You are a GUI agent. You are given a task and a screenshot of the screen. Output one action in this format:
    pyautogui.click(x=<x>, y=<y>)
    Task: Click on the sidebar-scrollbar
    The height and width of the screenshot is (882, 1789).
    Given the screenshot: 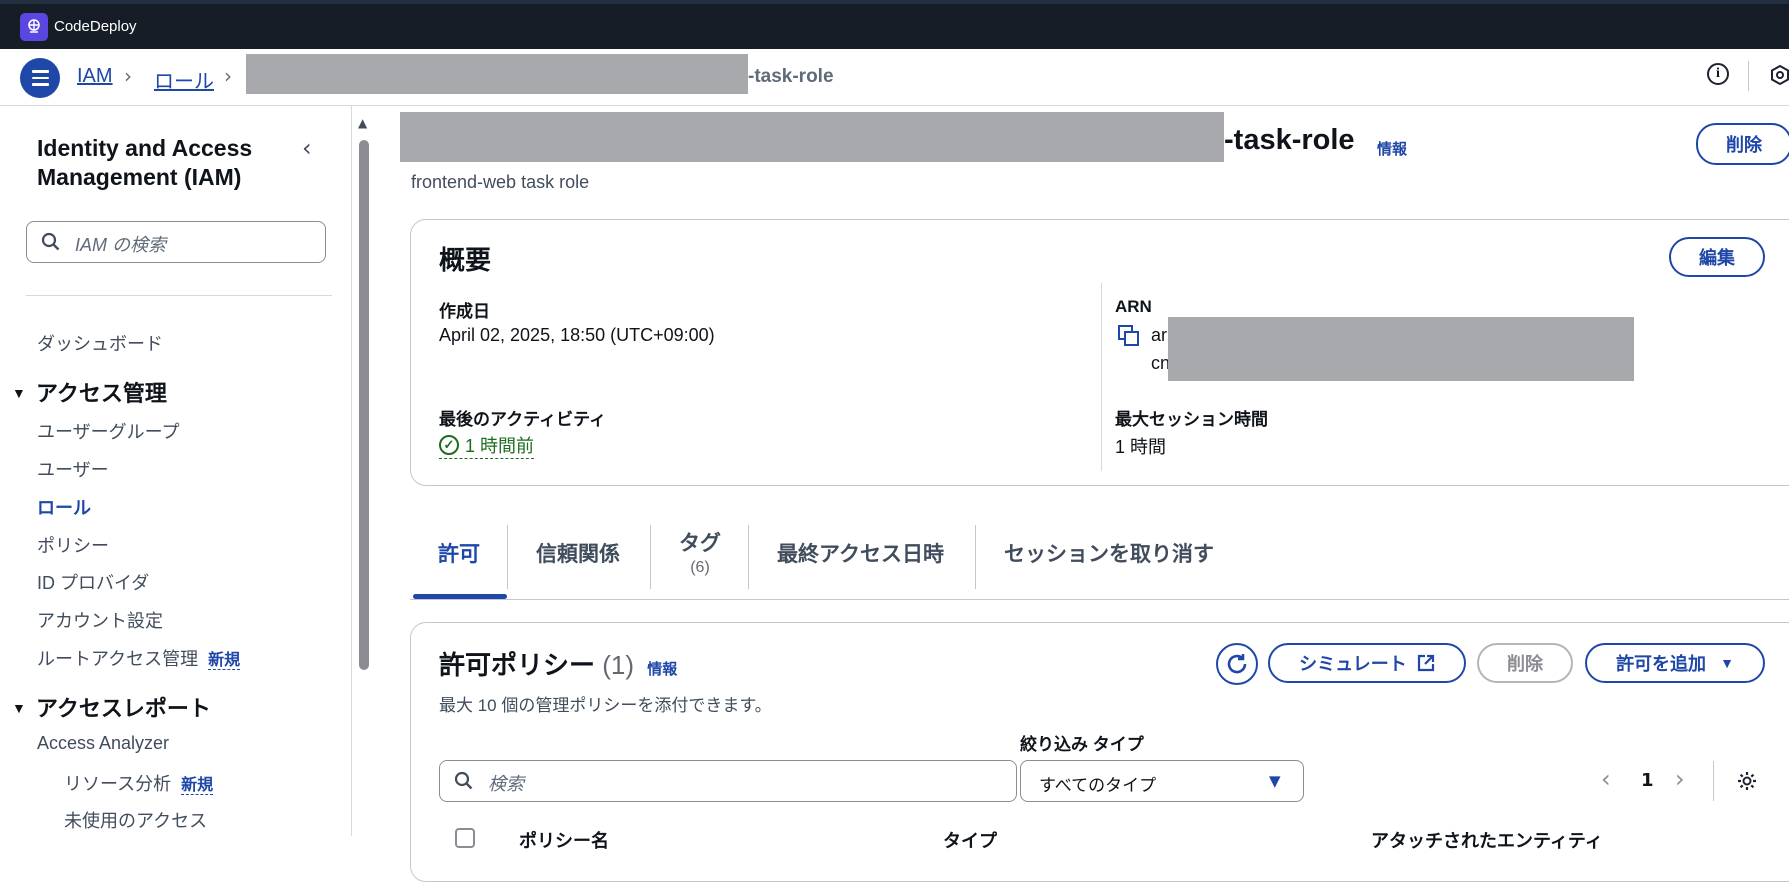 What is the action you would take?
    pyautogui.click(x=364, y=405)
    